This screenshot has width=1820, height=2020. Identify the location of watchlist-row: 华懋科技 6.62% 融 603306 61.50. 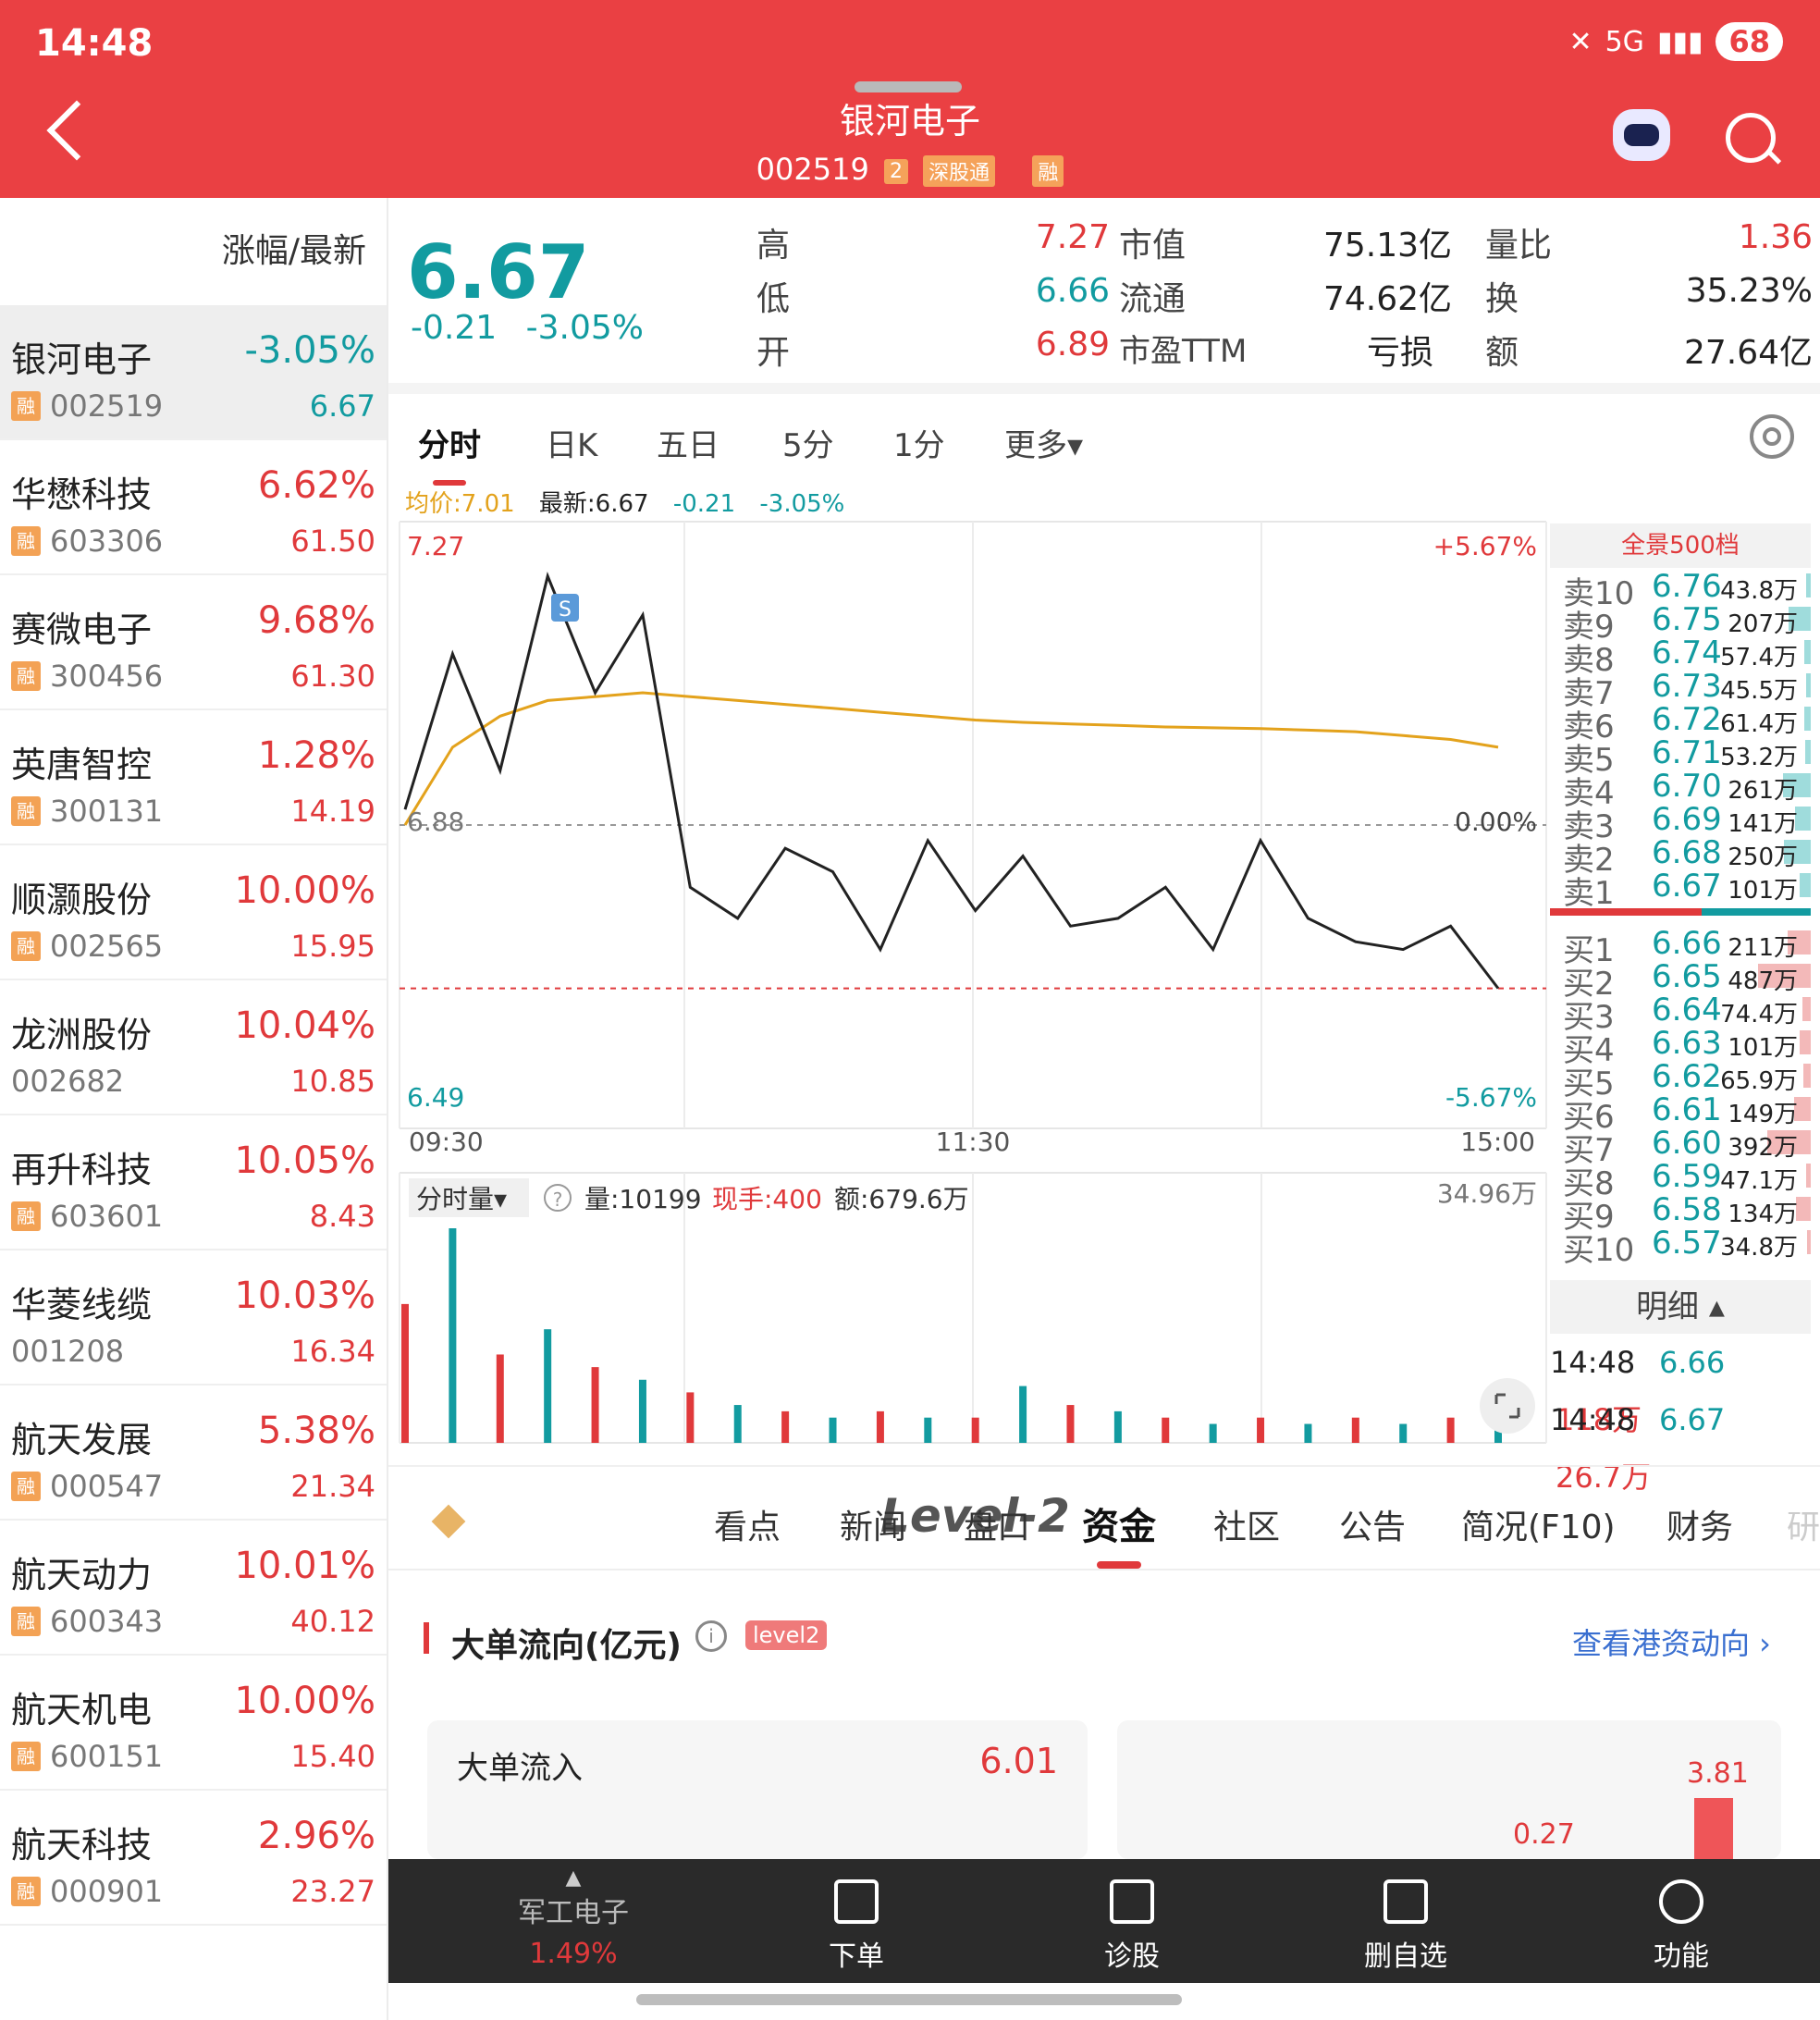
(193, 508).